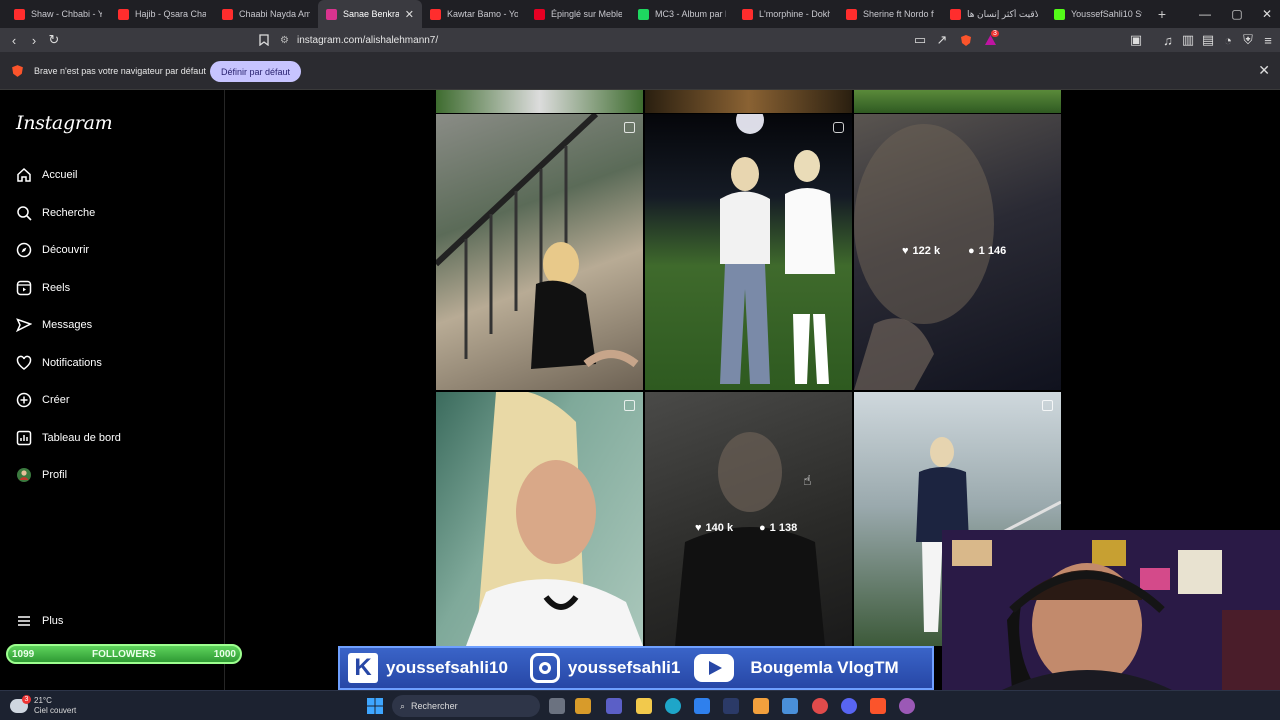  I want to click on url-field: ⚙ instagram.com/alishalehmann7/, so click(640, 40).